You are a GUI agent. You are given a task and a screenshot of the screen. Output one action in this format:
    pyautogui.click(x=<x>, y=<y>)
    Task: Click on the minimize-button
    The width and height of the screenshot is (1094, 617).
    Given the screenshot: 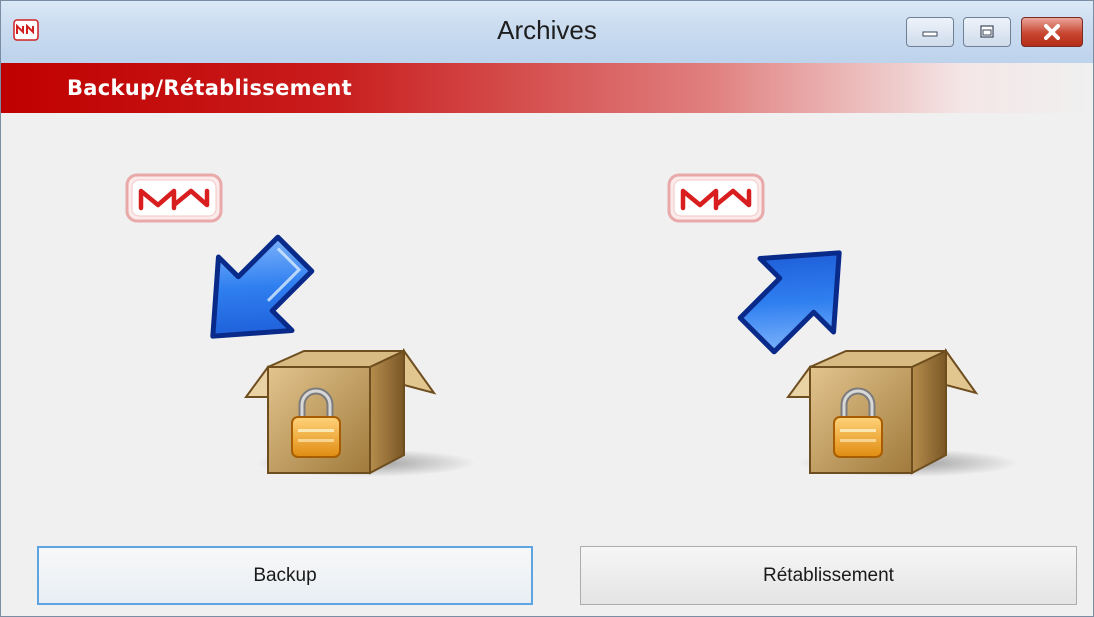 What is the action you would take?
    pyautogui.click(x=930, y=32)
    